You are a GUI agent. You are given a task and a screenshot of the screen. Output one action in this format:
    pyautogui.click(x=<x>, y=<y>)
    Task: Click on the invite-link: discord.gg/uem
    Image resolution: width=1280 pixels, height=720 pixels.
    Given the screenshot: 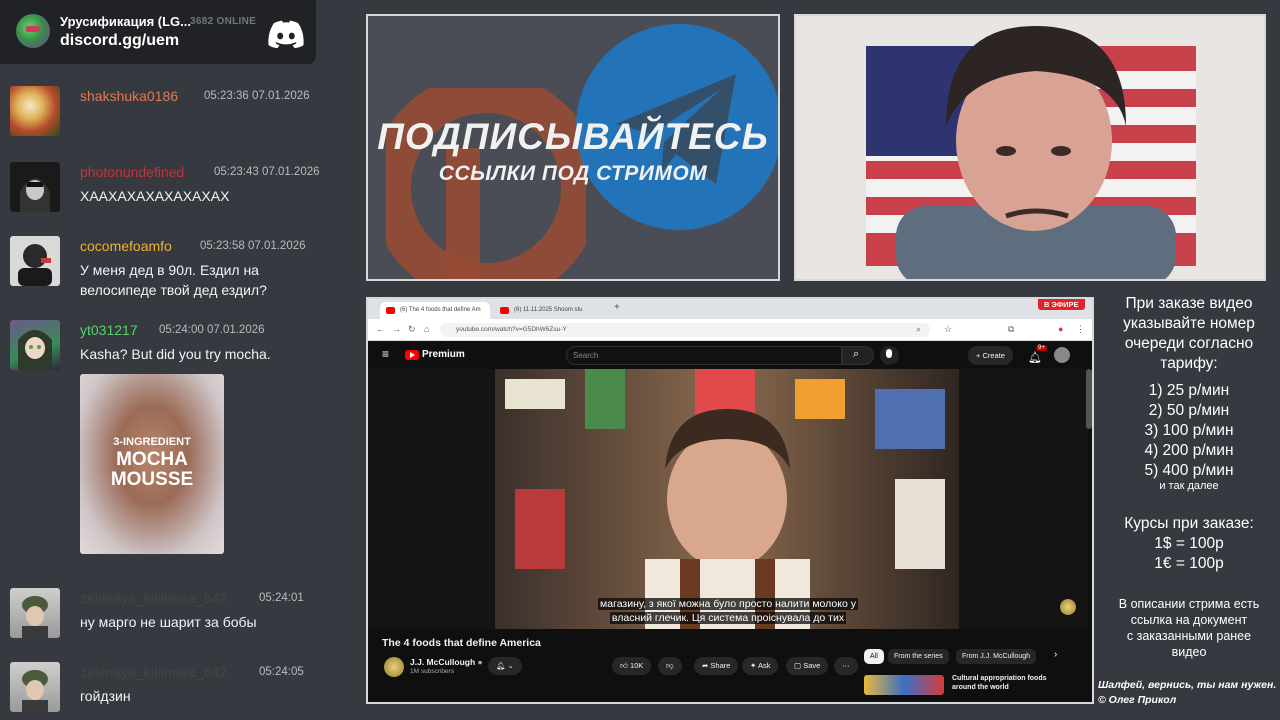 What is the action you would take?
    pyautogui.click(x=119, y=41)
    